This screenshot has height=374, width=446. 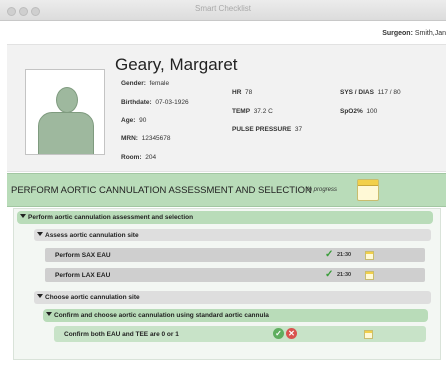 I want to click on temp-vital: TEMP 37.2 C, so click(x=252, y=111).